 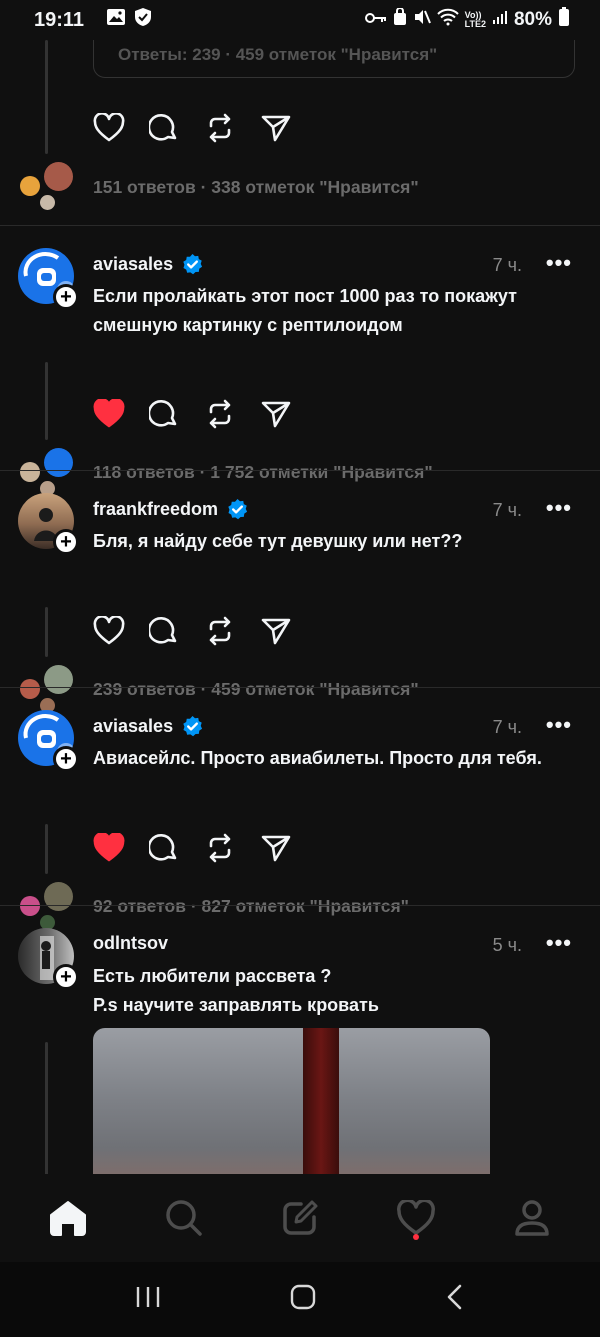 What do you see at coordinates (455, 1297) in the screenshot?
I see `back-chevron-icon` at bounding box center [455, 1297].